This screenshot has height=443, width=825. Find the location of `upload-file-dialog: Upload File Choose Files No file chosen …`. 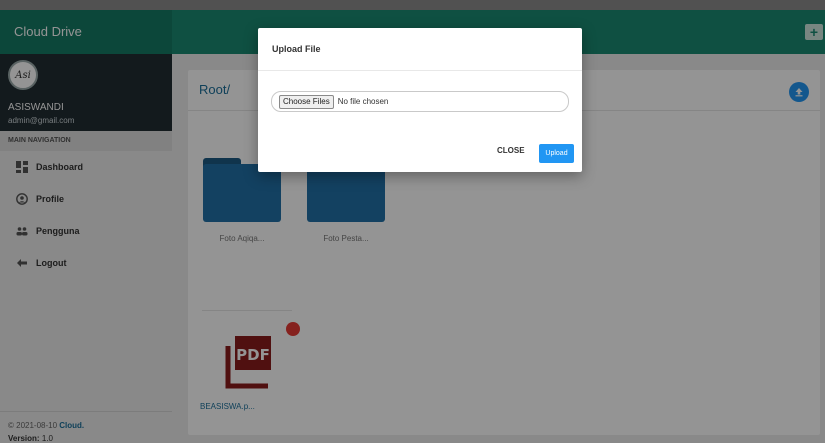

upload-file-dialog: Upload File Choose Files No file chosen … is located at coordinates (420, 100).